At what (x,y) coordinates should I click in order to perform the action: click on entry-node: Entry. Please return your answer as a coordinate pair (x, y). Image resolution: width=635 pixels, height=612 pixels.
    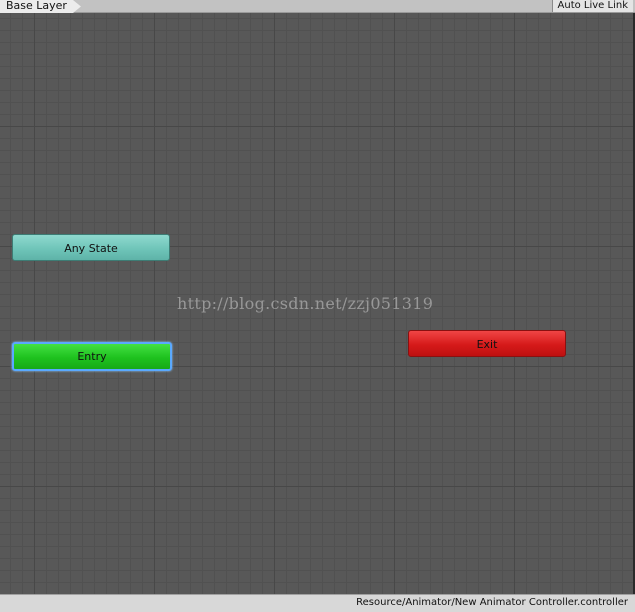
    Looking at the image, I should click on (92, 356).